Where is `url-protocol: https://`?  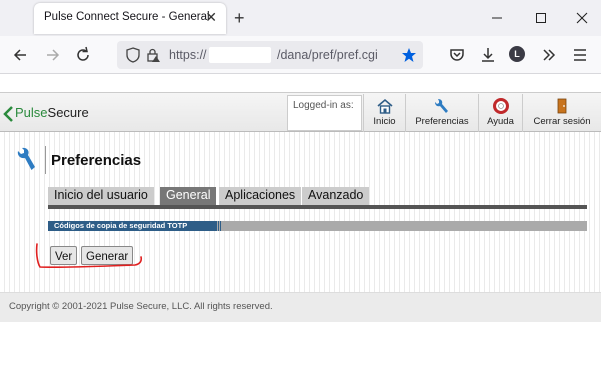 url-protocol: https:// is located at coordinates (188, 55).